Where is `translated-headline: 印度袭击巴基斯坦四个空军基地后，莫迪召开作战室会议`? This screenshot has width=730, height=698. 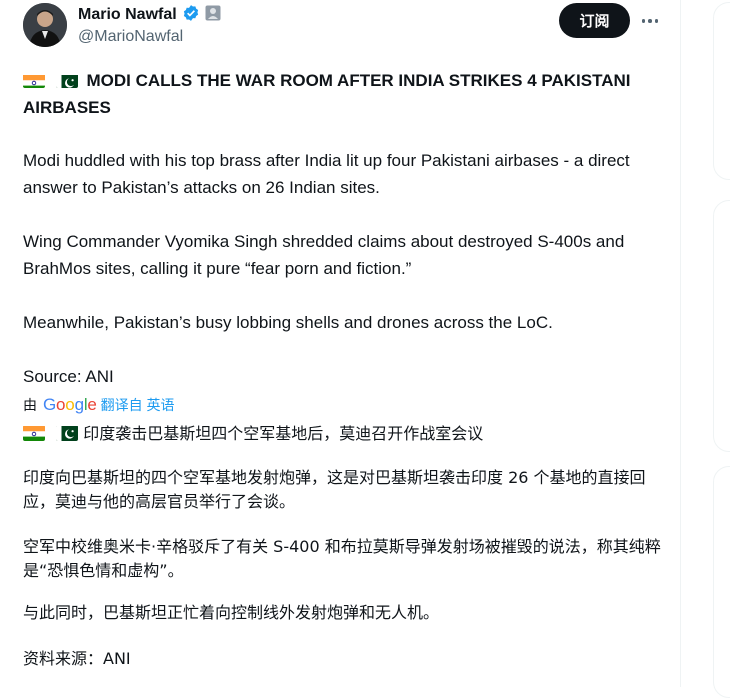
translated-headline: 印度袭击巴基斯坦四个空军基地后，莫迪召开作战室会议 is located at coordinates (343, 434).